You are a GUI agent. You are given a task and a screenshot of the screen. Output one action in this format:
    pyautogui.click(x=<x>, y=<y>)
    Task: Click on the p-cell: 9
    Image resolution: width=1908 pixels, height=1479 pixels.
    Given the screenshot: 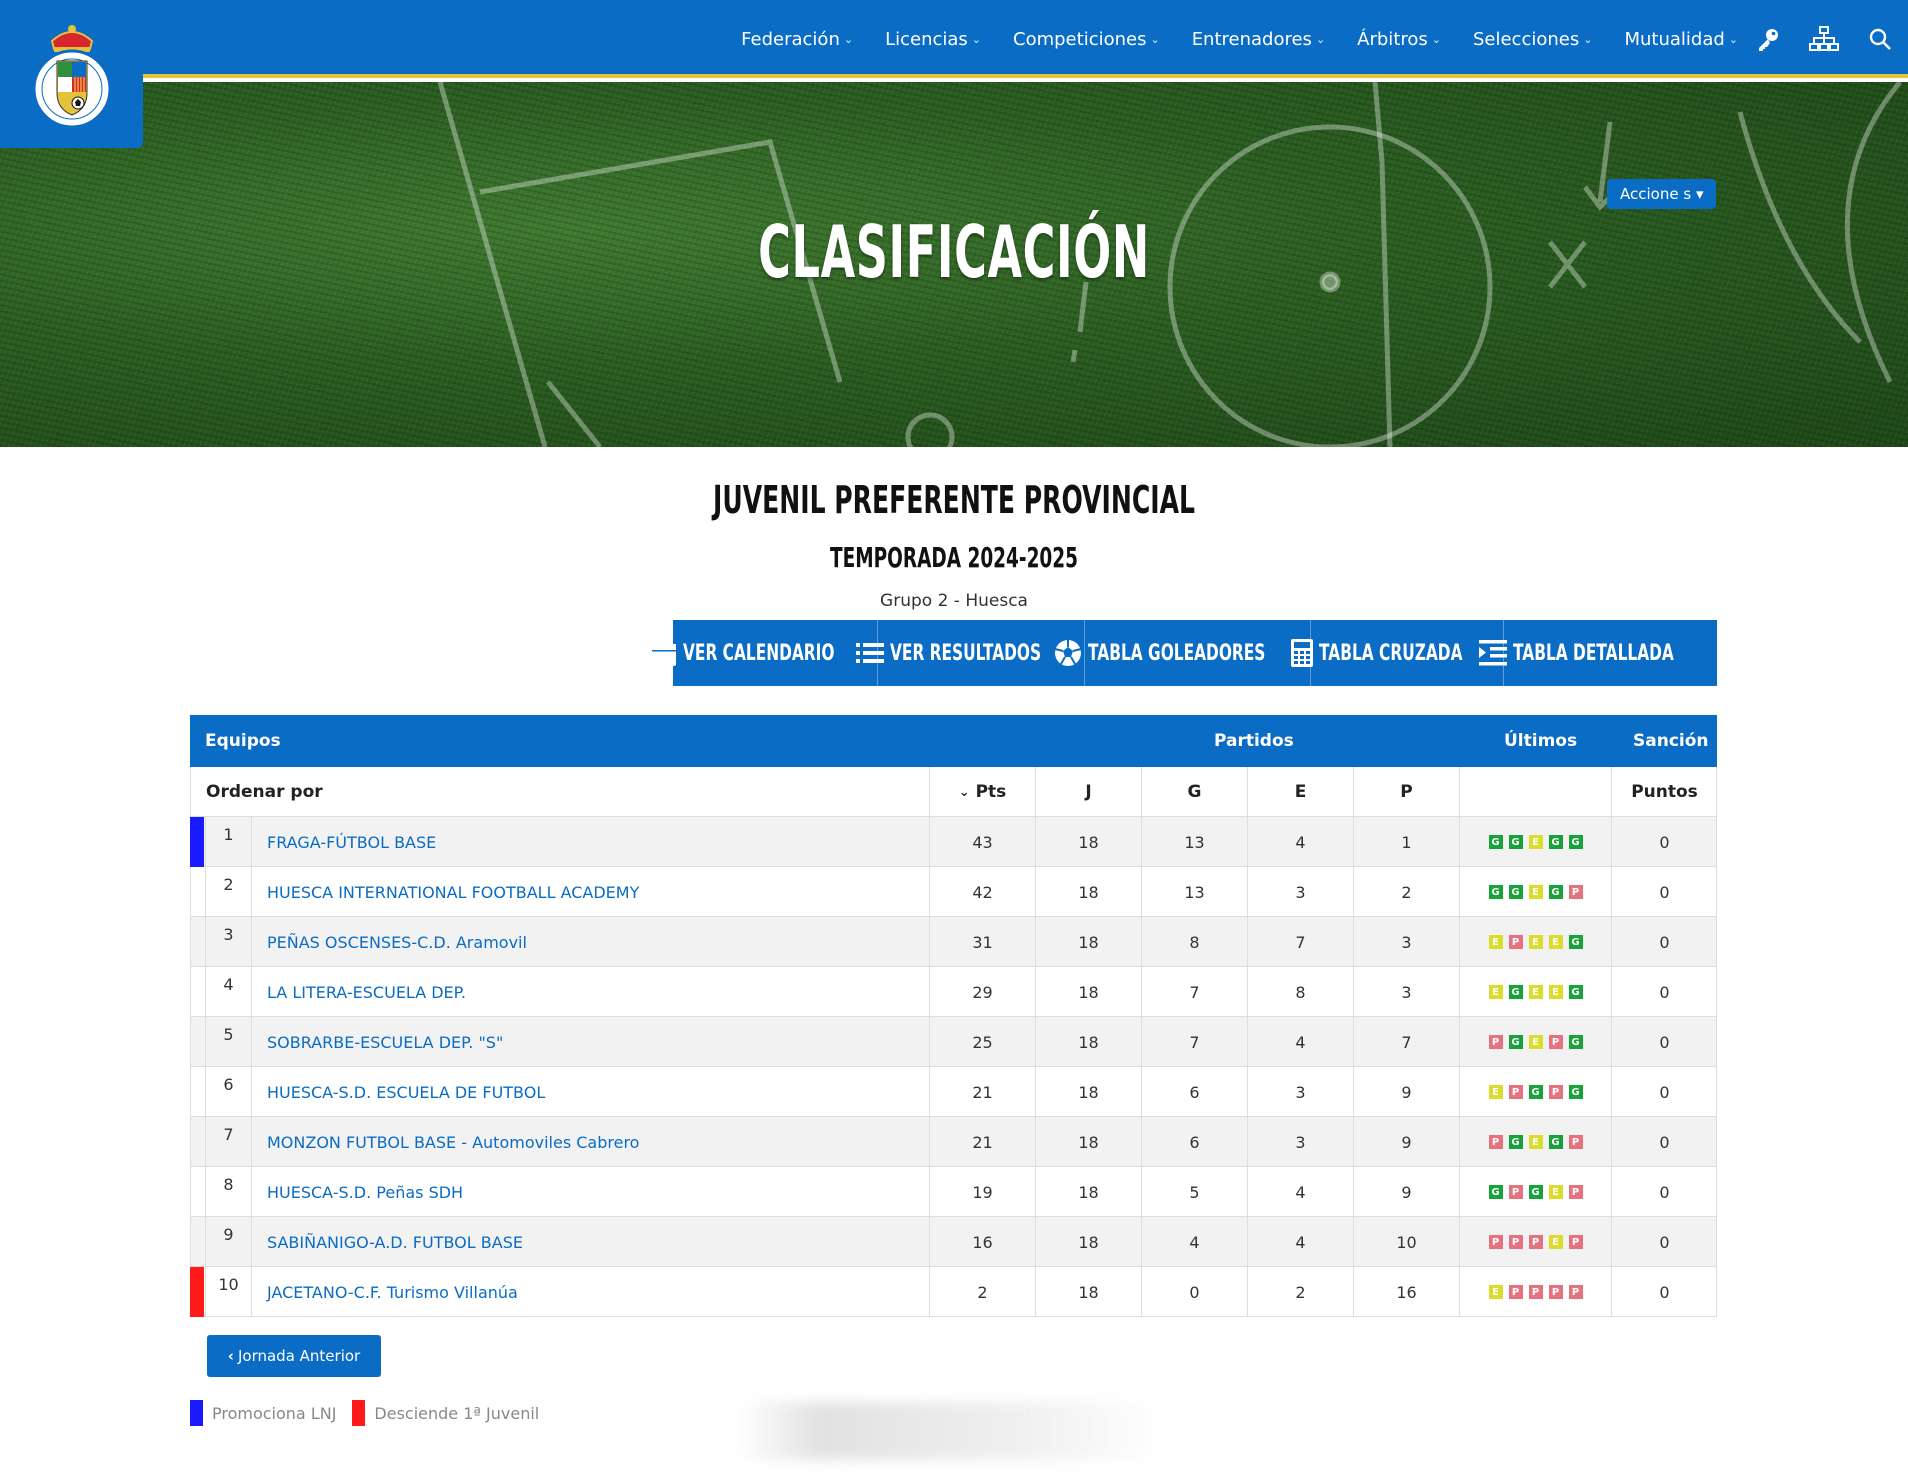 What is the action you would take?
    pyautogui.click(x=1406, y=1192)
    